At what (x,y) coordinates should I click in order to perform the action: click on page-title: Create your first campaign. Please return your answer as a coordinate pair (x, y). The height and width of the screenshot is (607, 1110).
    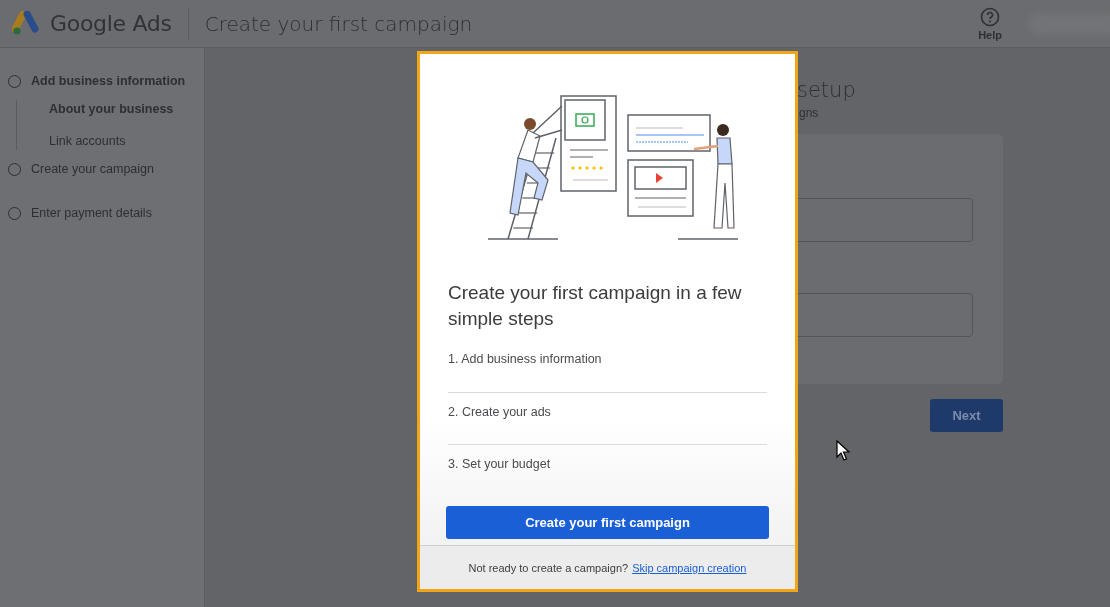
    Looking at the image, I should click on (338, 23).